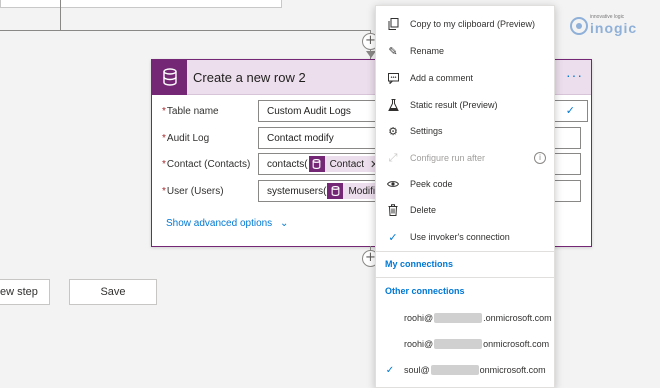 This screenshot has width=660, height=388. I want to click on menu-item-use-invoker-connection: ✓ Use invoker's connection, so click(465, 237).